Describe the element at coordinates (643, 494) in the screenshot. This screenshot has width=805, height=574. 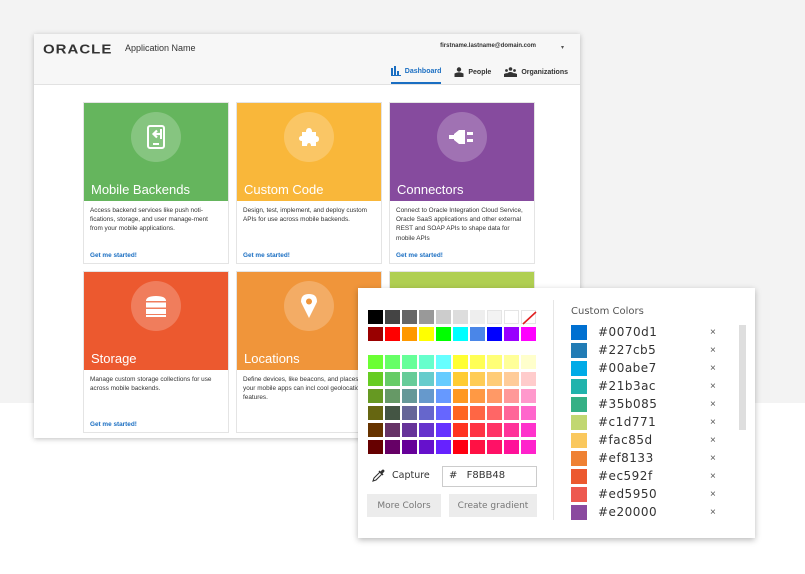
I see `custom-color-item: #ed5950 ×` at that location.